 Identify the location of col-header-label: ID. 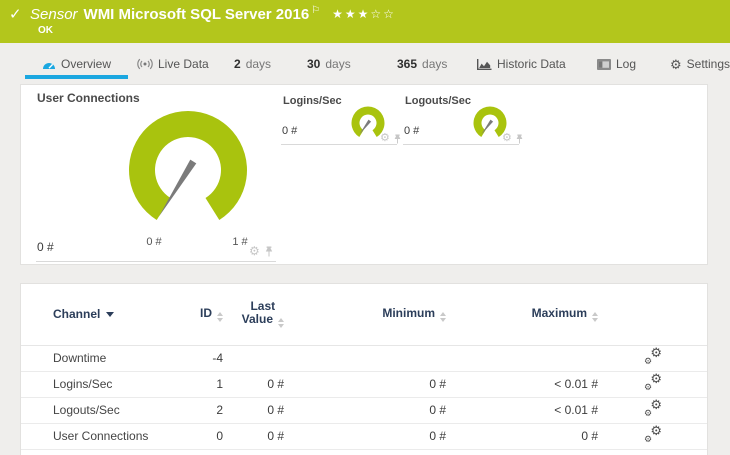
(206, 313).